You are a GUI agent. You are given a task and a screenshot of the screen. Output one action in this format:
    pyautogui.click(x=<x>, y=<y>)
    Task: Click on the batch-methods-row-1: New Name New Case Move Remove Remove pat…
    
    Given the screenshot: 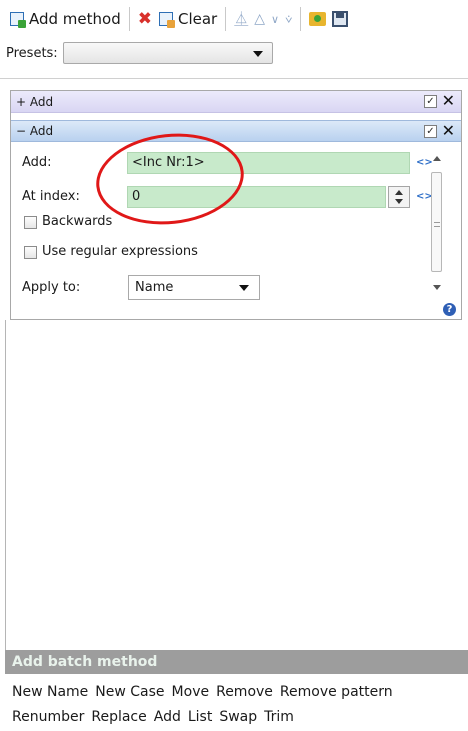 What is the action you would take?
    pyautogui.click(x=206, y=692)
    